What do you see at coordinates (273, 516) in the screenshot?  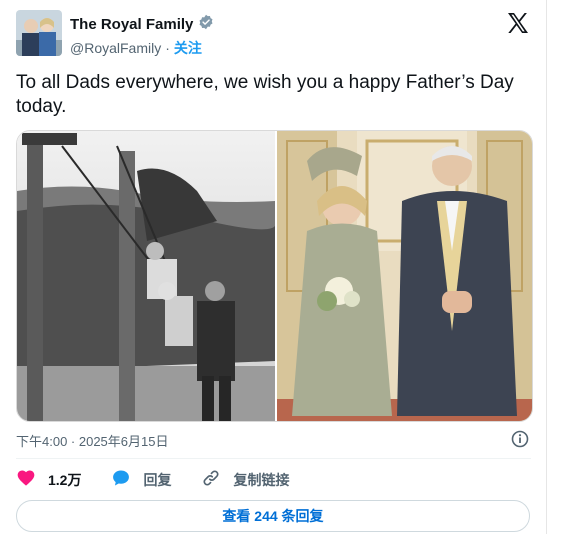 I see `view-replies-button: 查看 244 条回复` at bounding box center [273, 516].